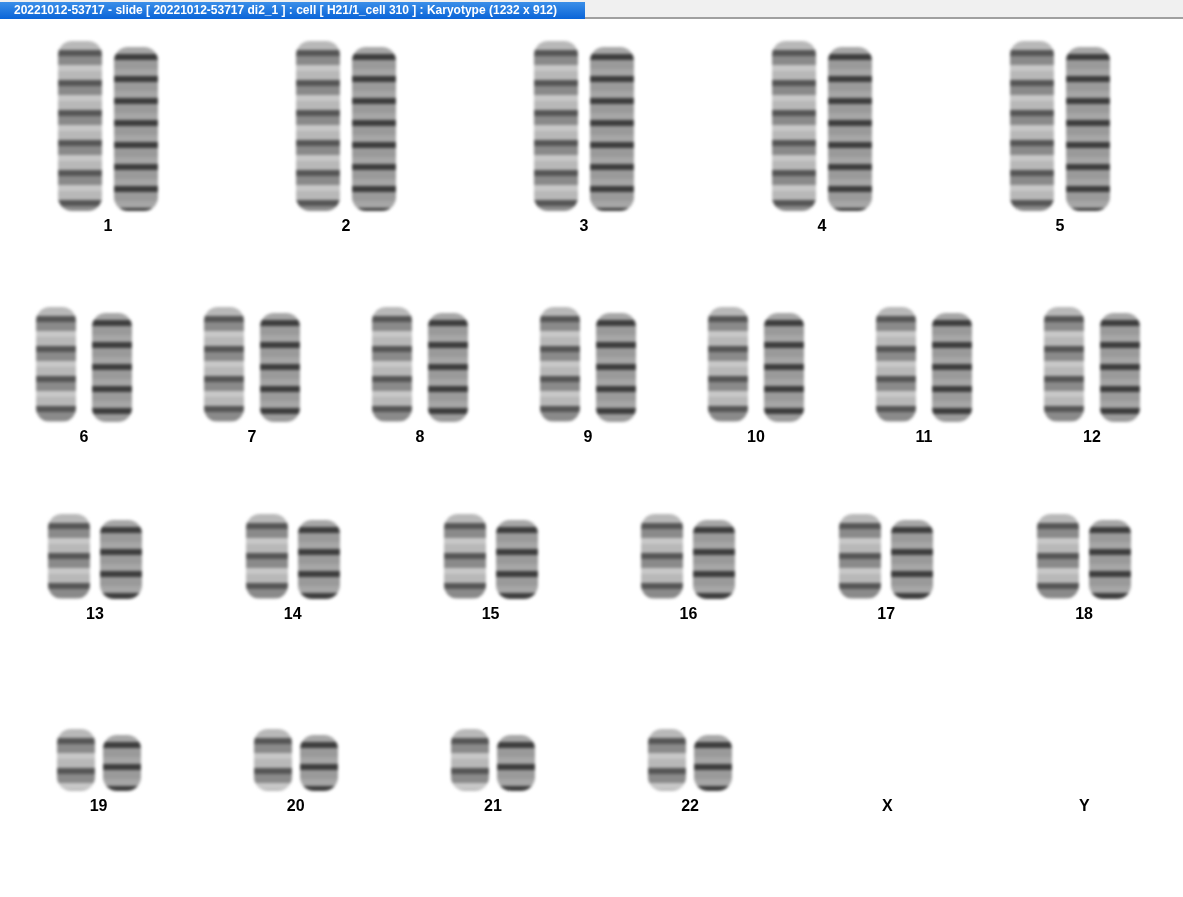 This screenshot has height=897, width=1183. Describe the element at coordinates (1060, 226) in the screenshot. I see `chromosome-number: 5` at that location.